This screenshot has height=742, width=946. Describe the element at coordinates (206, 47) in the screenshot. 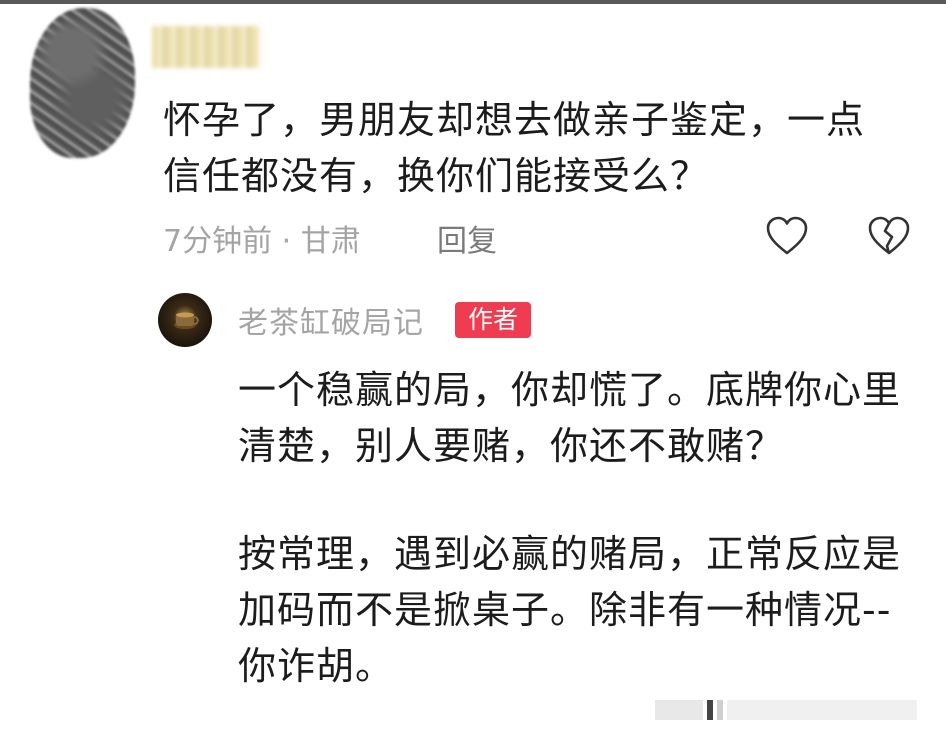

I see `commenter-name-redacted` at that location.